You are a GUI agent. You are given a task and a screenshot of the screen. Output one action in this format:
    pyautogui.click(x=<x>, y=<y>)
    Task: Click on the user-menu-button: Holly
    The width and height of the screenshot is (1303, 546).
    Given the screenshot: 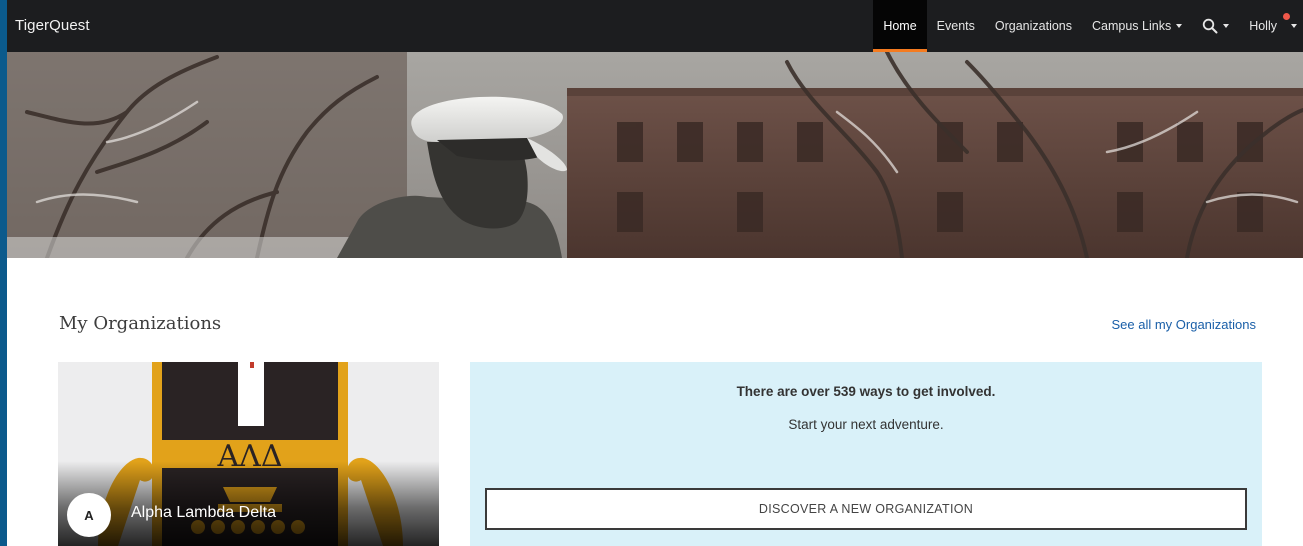 What is the action you would take?
    pyautogui.click(x=1271, y=26)
    